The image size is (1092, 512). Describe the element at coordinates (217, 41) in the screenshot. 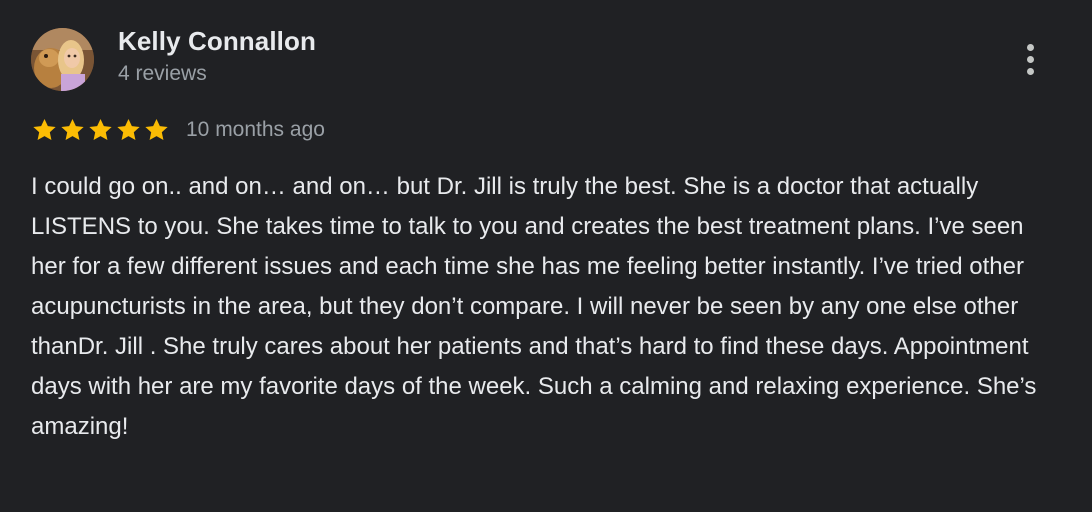

I see `reviewer-name: Kelly Connallon` at that location.